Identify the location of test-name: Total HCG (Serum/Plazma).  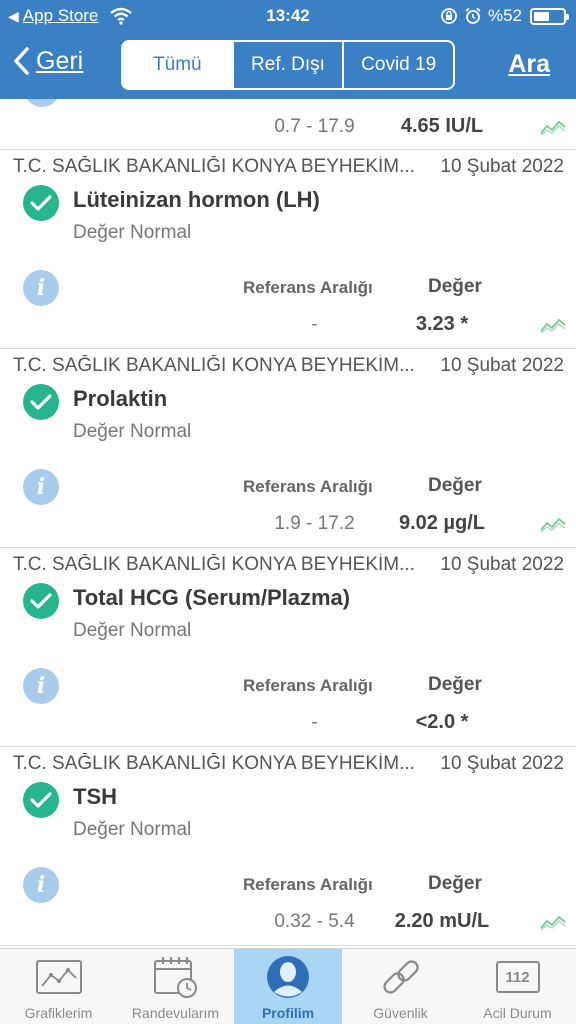
(212, 597).